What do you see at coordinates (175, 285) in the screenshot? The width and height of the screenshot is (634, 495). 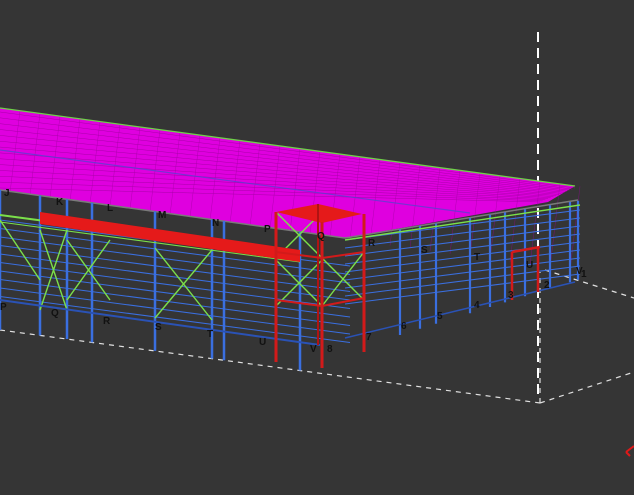 I see `wall-girt` at bounding box center [175, 285].